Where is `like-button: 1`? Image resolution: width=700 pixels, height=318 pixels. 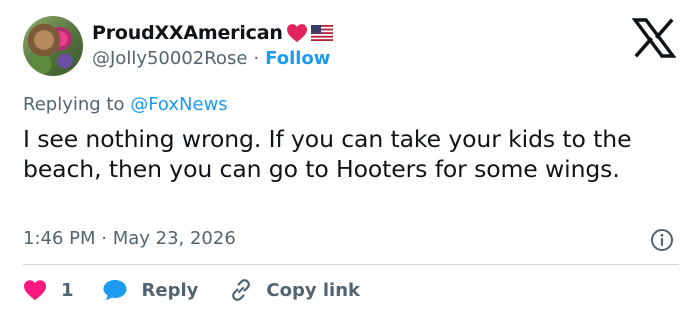 like-button: 1 is located at coordinates (48, 290).